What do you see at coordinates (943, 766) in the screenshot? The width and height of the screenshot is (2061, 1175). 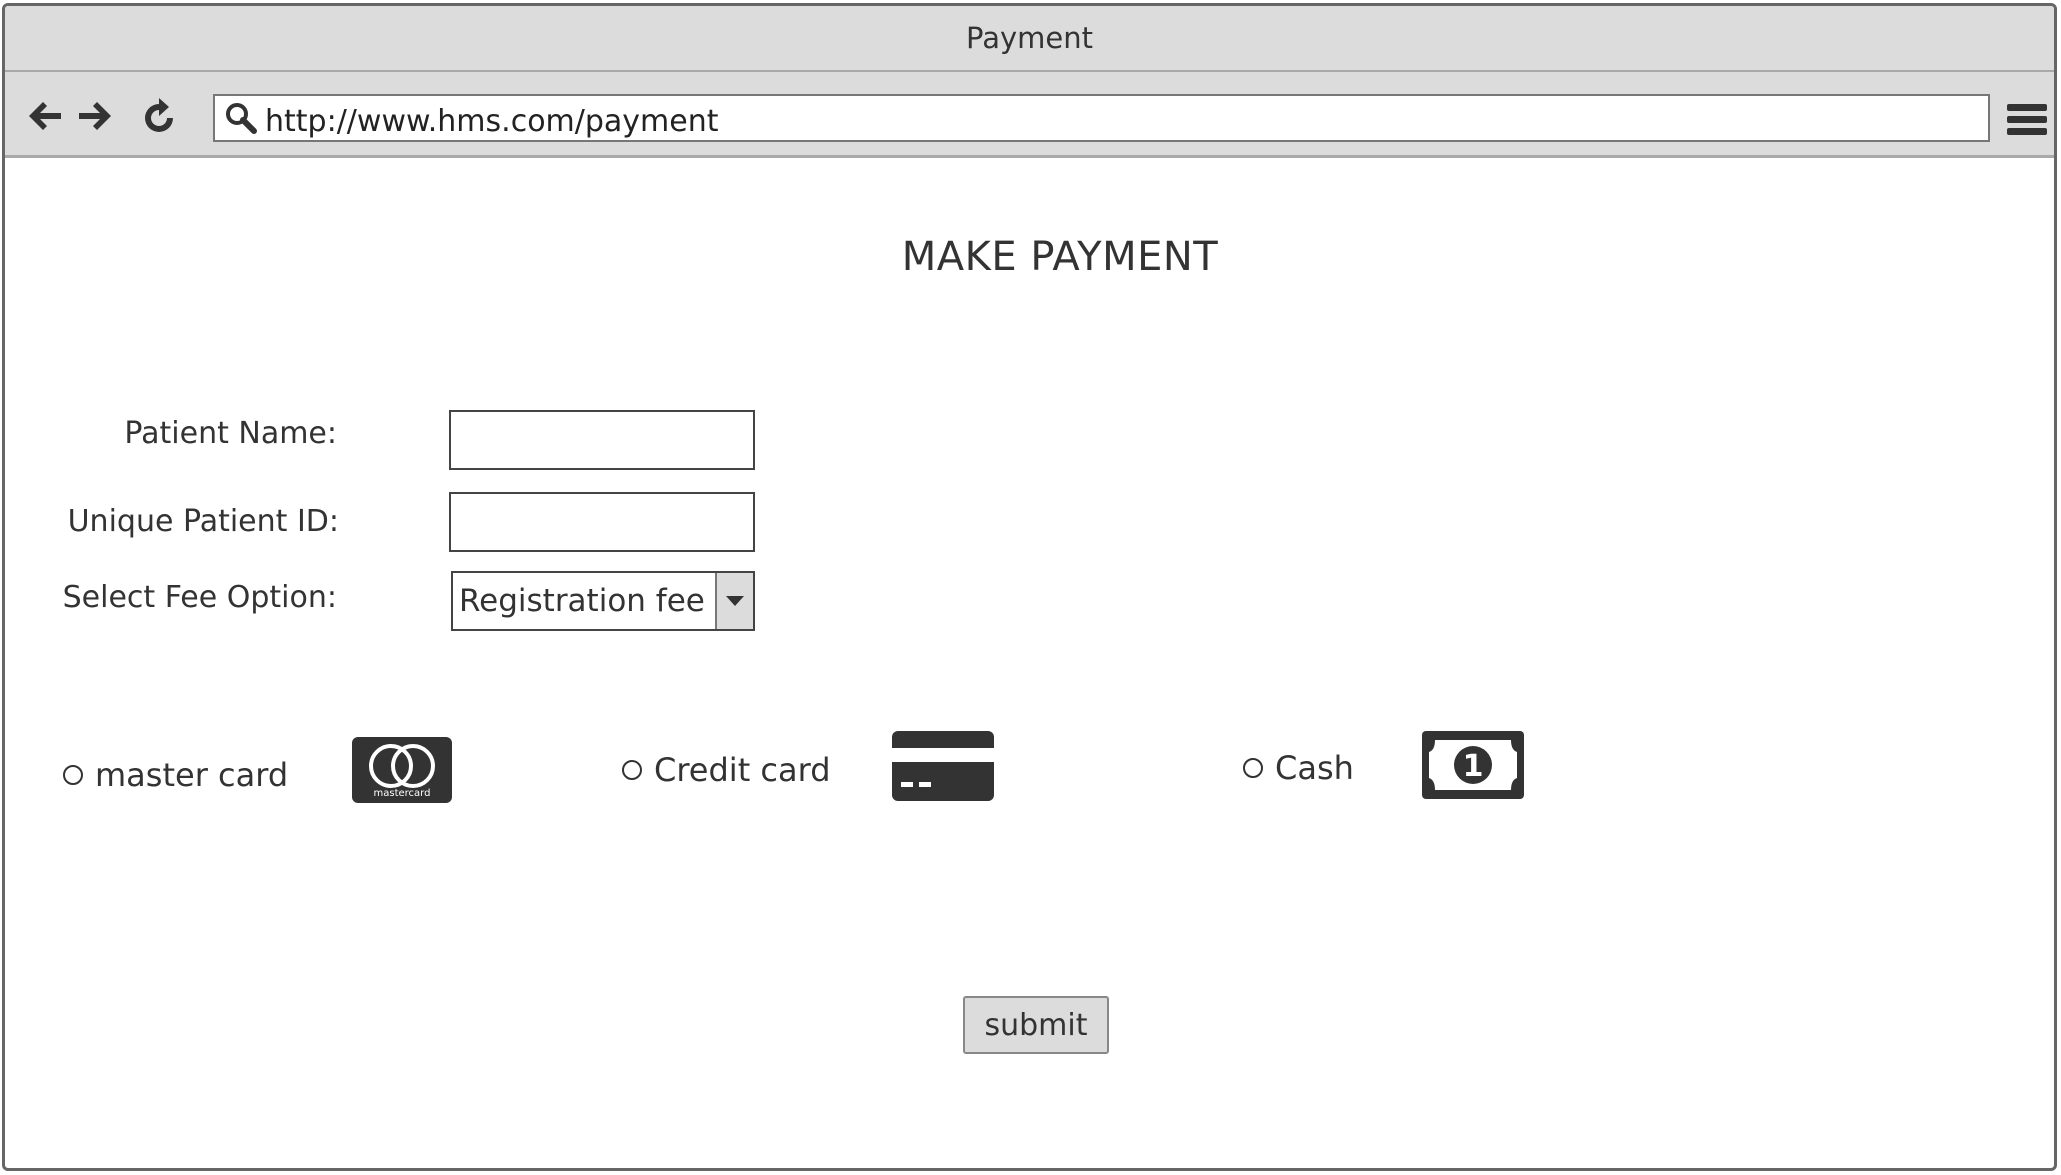 I see `credit-card-icon` at bounding box center [943, 766].